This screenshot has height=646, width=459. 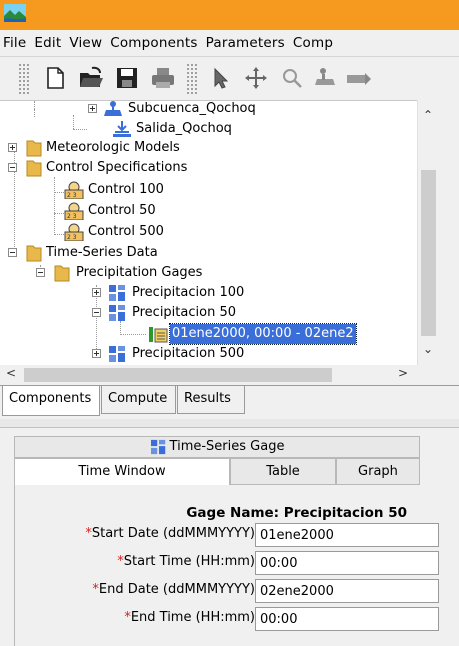 What do you see at coordinates (403, 373) in the screenshot?
I see `scroll-right-icon: >` at bounding box center [403, 373].